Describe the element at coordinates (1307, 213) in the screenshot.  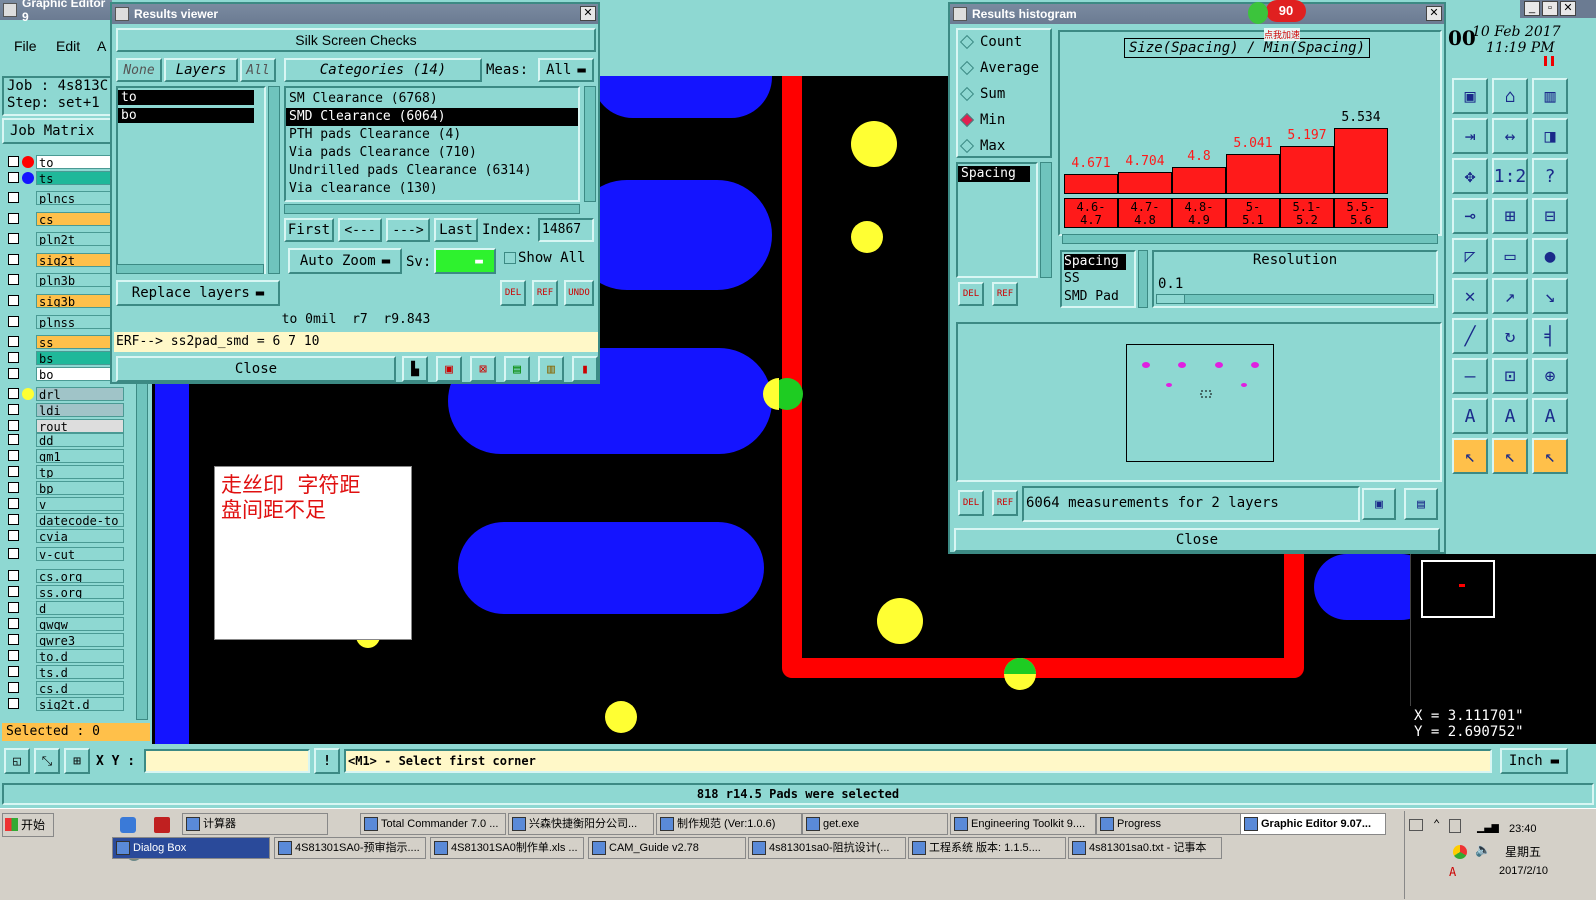
I see `histogram-bucket: 5.1- 5.2` at that location.